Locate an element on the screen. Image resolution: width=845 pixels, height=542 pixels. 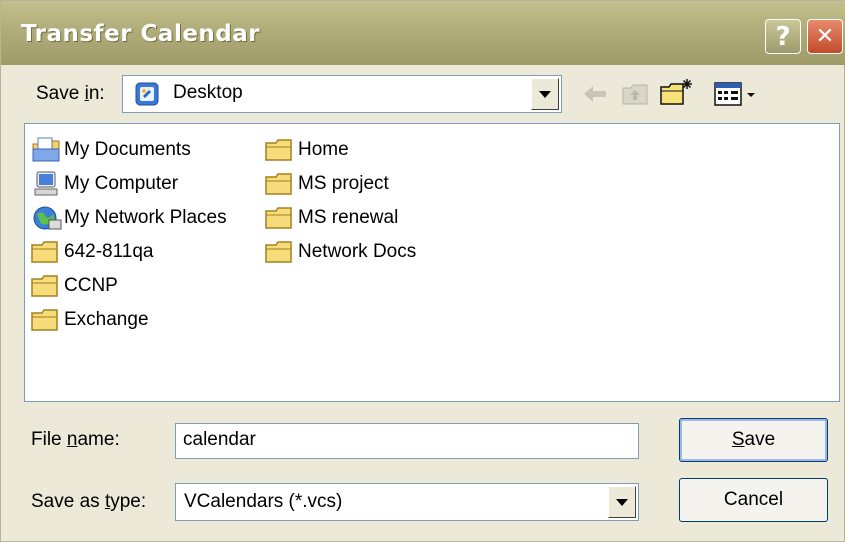
save-in-combo: Desktop is located at coordinates (342, 94).